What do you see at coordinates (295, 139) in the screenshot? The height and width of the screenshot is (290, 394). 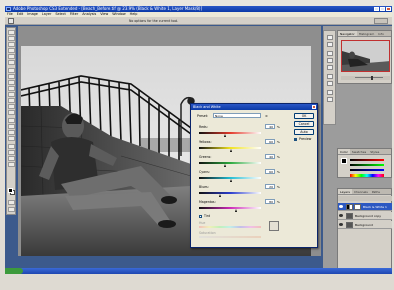 I see `preview-checkbox` at bounding box center [295, 139].